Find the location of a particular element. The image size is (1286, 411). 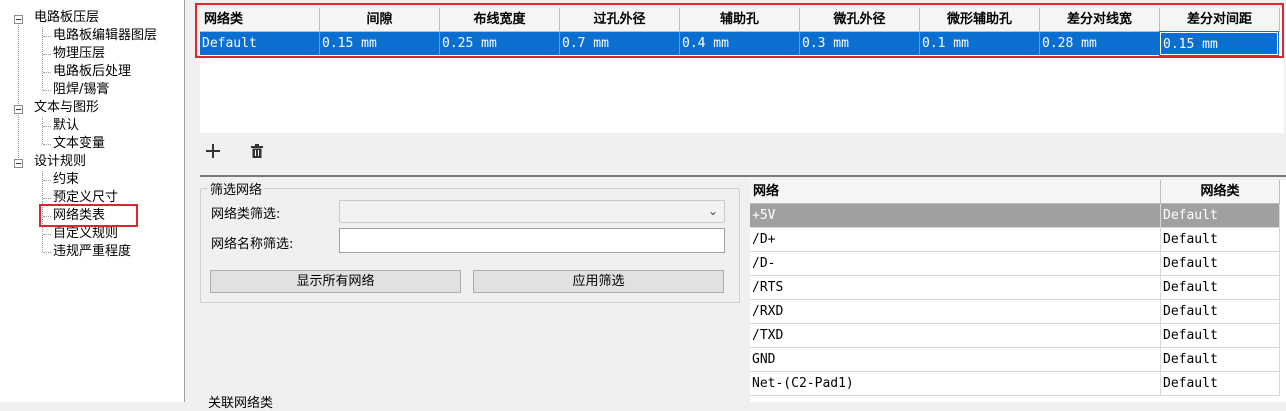

cell-net: GND is located at coordinates (955, 360).